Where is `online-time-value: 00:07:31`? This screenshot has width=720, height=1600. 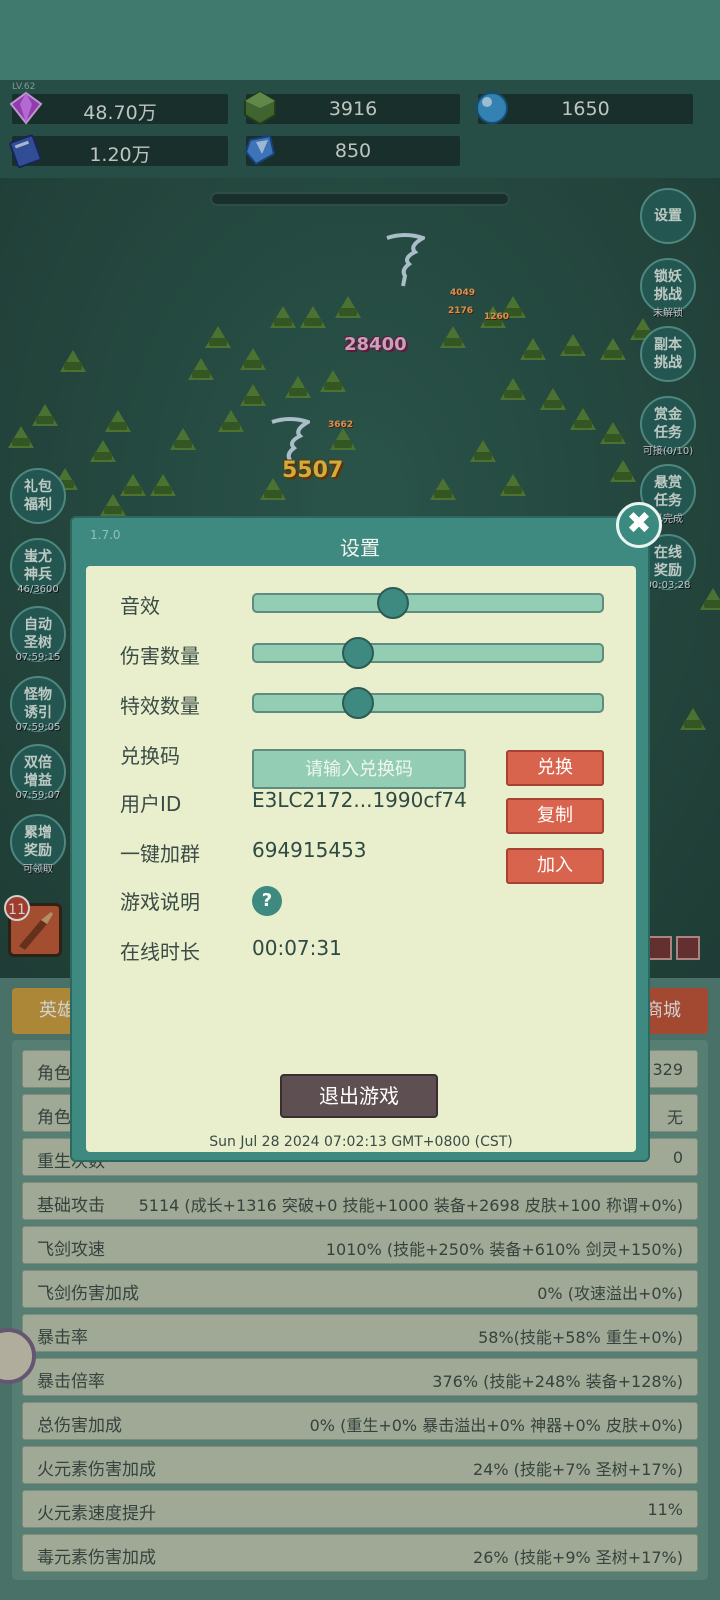
online-time-value: 00:07:31 is located at coordinates (297, 948).